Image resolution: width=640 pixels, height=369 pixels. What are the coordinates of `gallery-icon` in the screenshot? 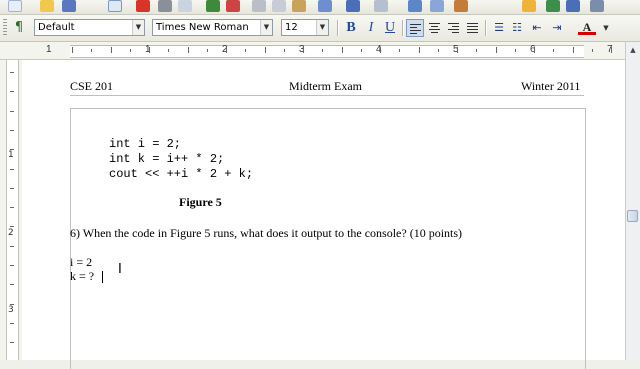 It's located at (553, 6).